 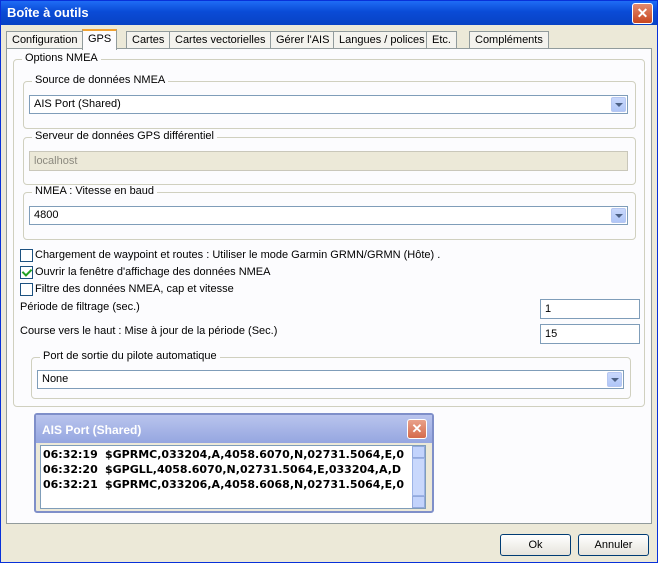 What do you see at coordinates (220, 40) in the screenshot?
I see `tab-cartes-vectorielles: Cartes vectorielles` at bounding box center [220, 40].